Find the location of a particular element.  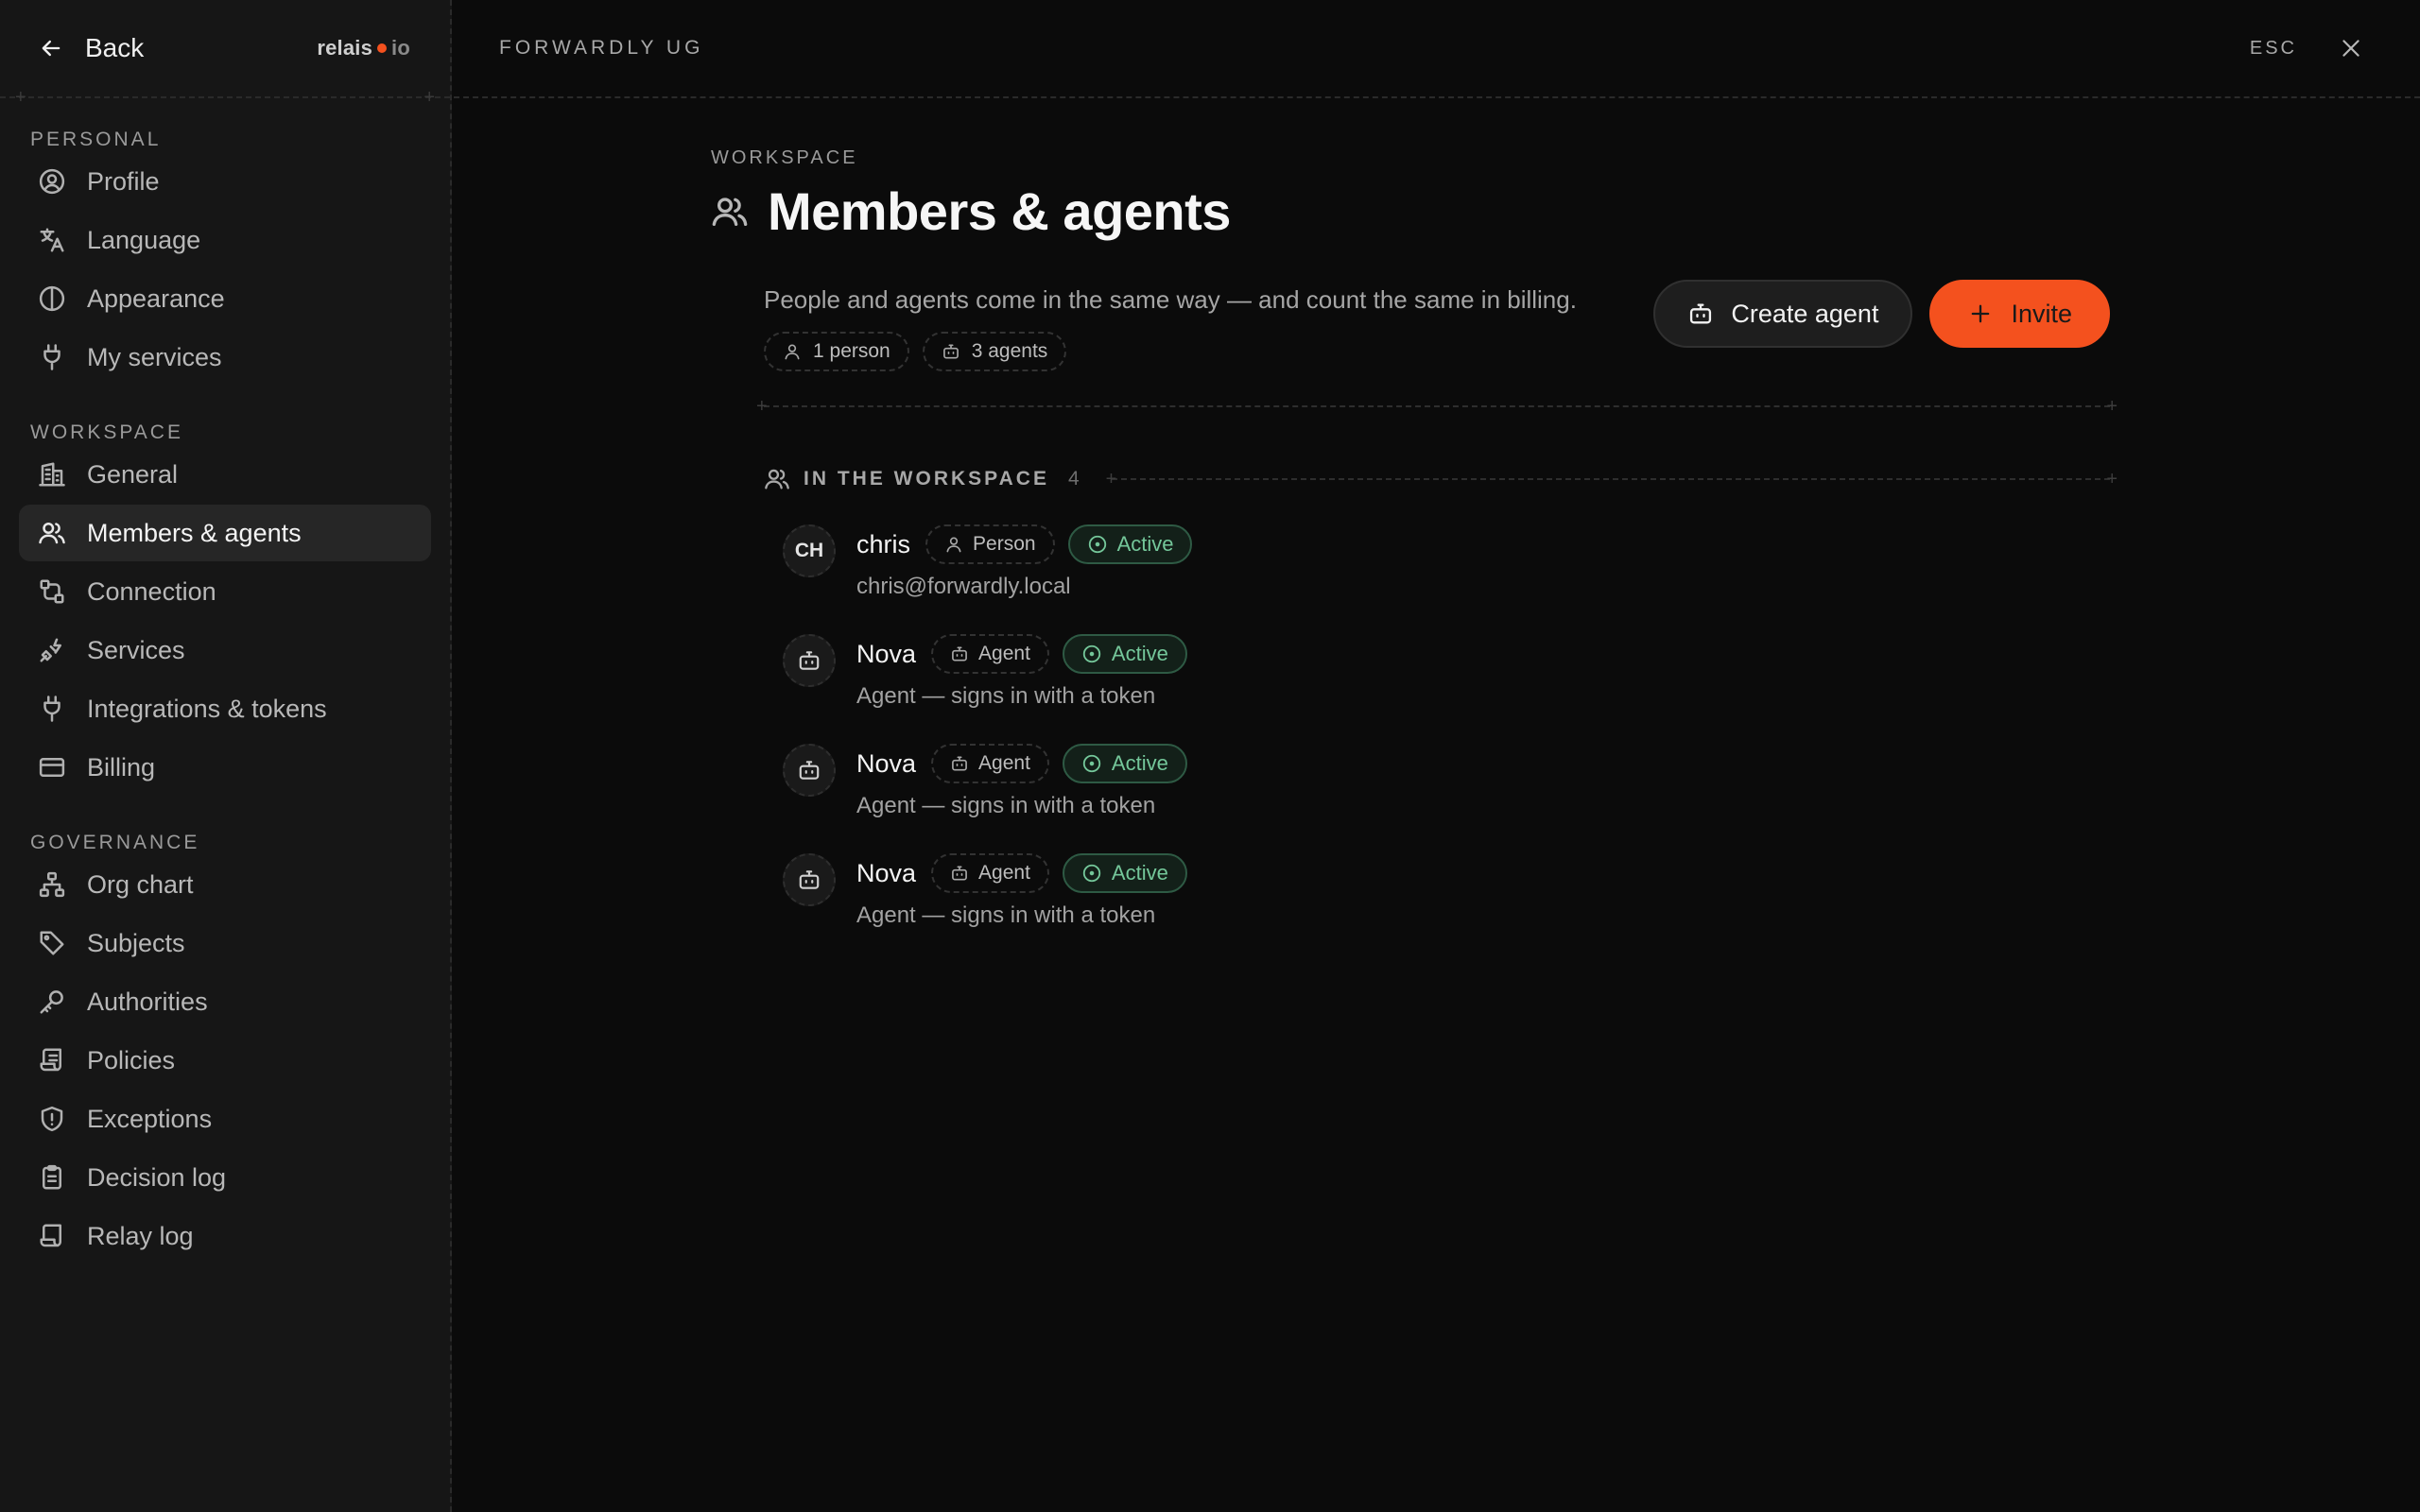

sidebar-item-integrations-tokens: Integrations & tokens is located at coordinates (225, 708).